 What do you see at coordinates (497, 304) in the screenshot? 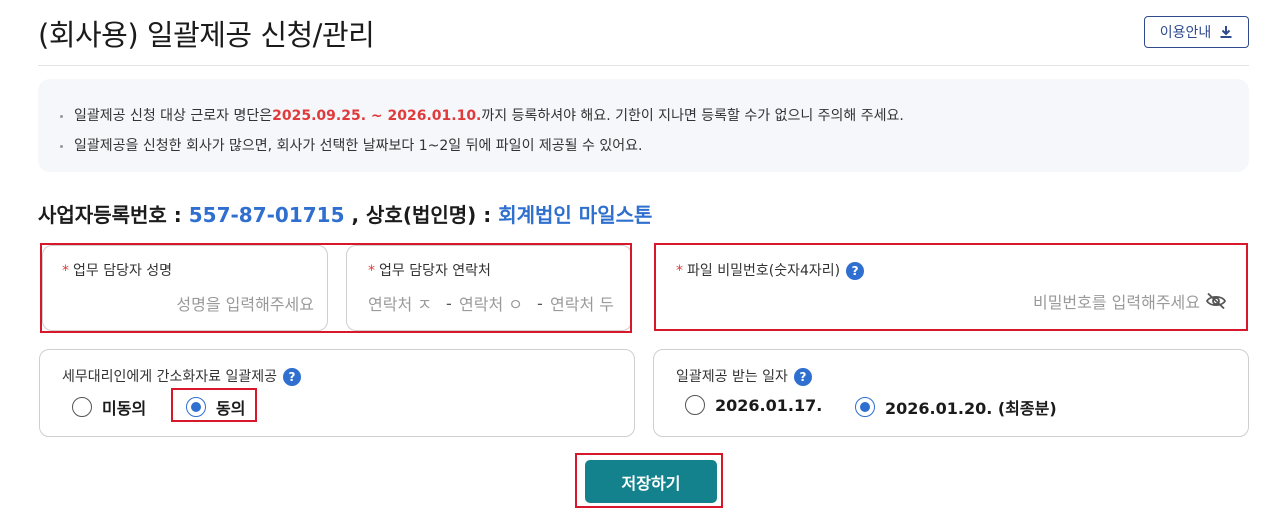
I see `contact-part2-input` at bounding box center [497, 304].